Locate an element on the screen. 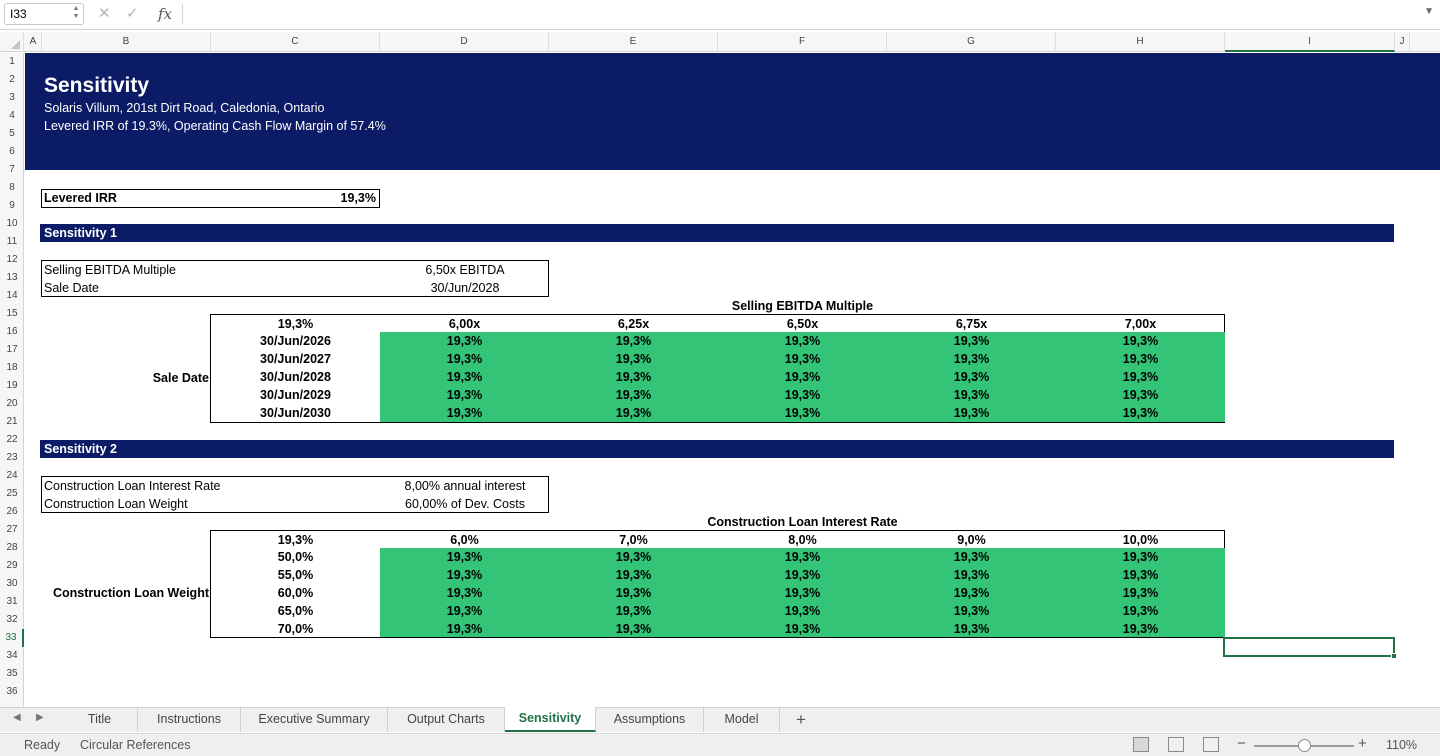 The height and width of the screenshot is (756, 1440). fill-handle is located at coordinates (1394, 656).